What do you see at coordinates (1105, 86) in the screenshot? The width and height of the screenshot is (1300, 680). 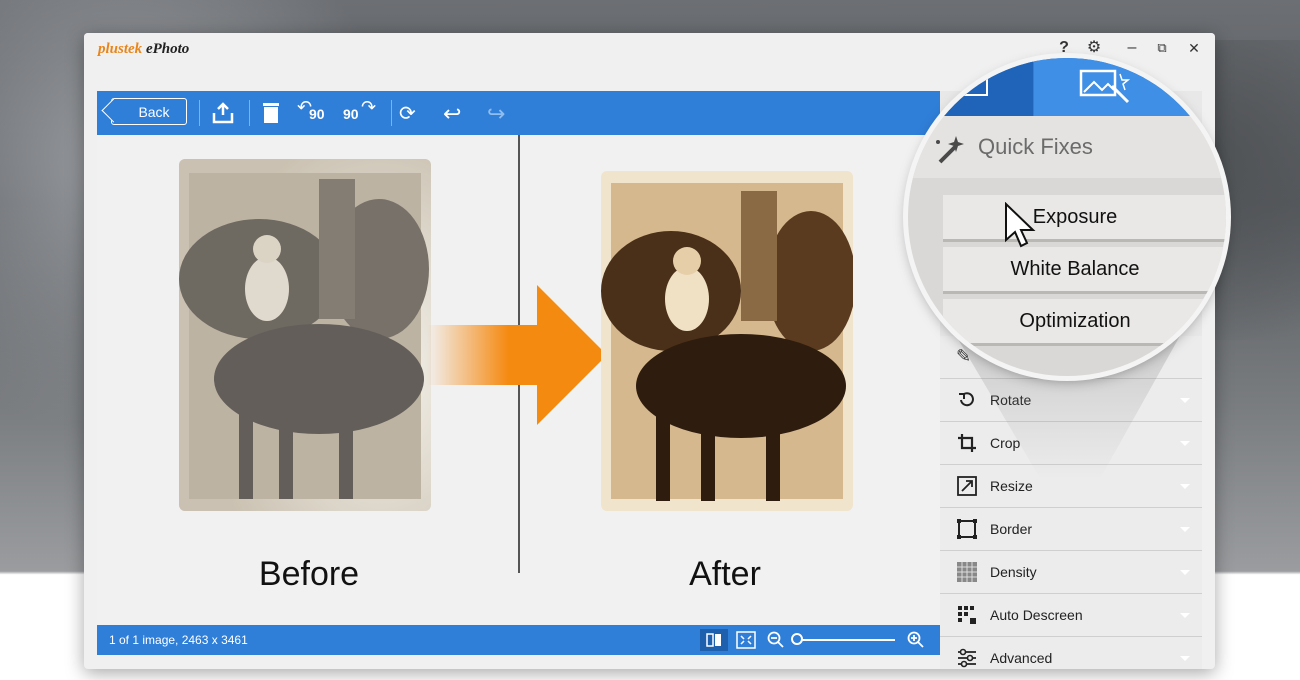 I see `photo-magic-icon` at bounding box center [1105, 86].